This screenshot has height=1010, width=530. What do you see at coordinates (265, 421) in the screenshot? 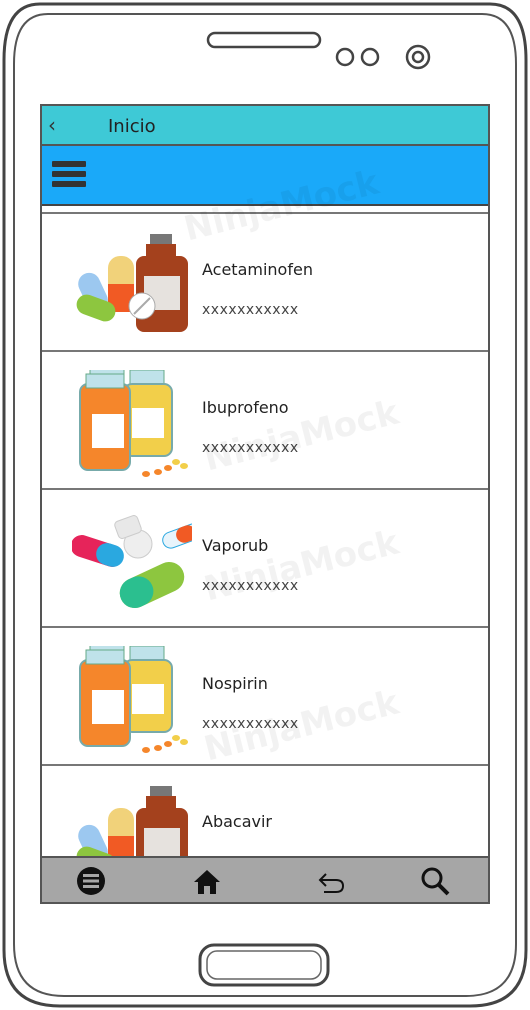
I see `list-item: Ibuprofeno xxxxxxxxxxx` at bounding box center [265, 421].